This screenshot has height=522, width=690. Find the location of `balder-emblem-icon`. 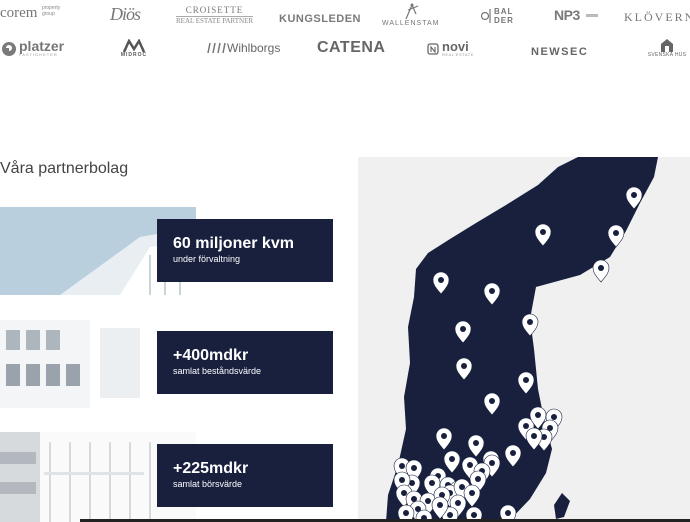

balder-emblem-icon is located at coordinates (486, 16).